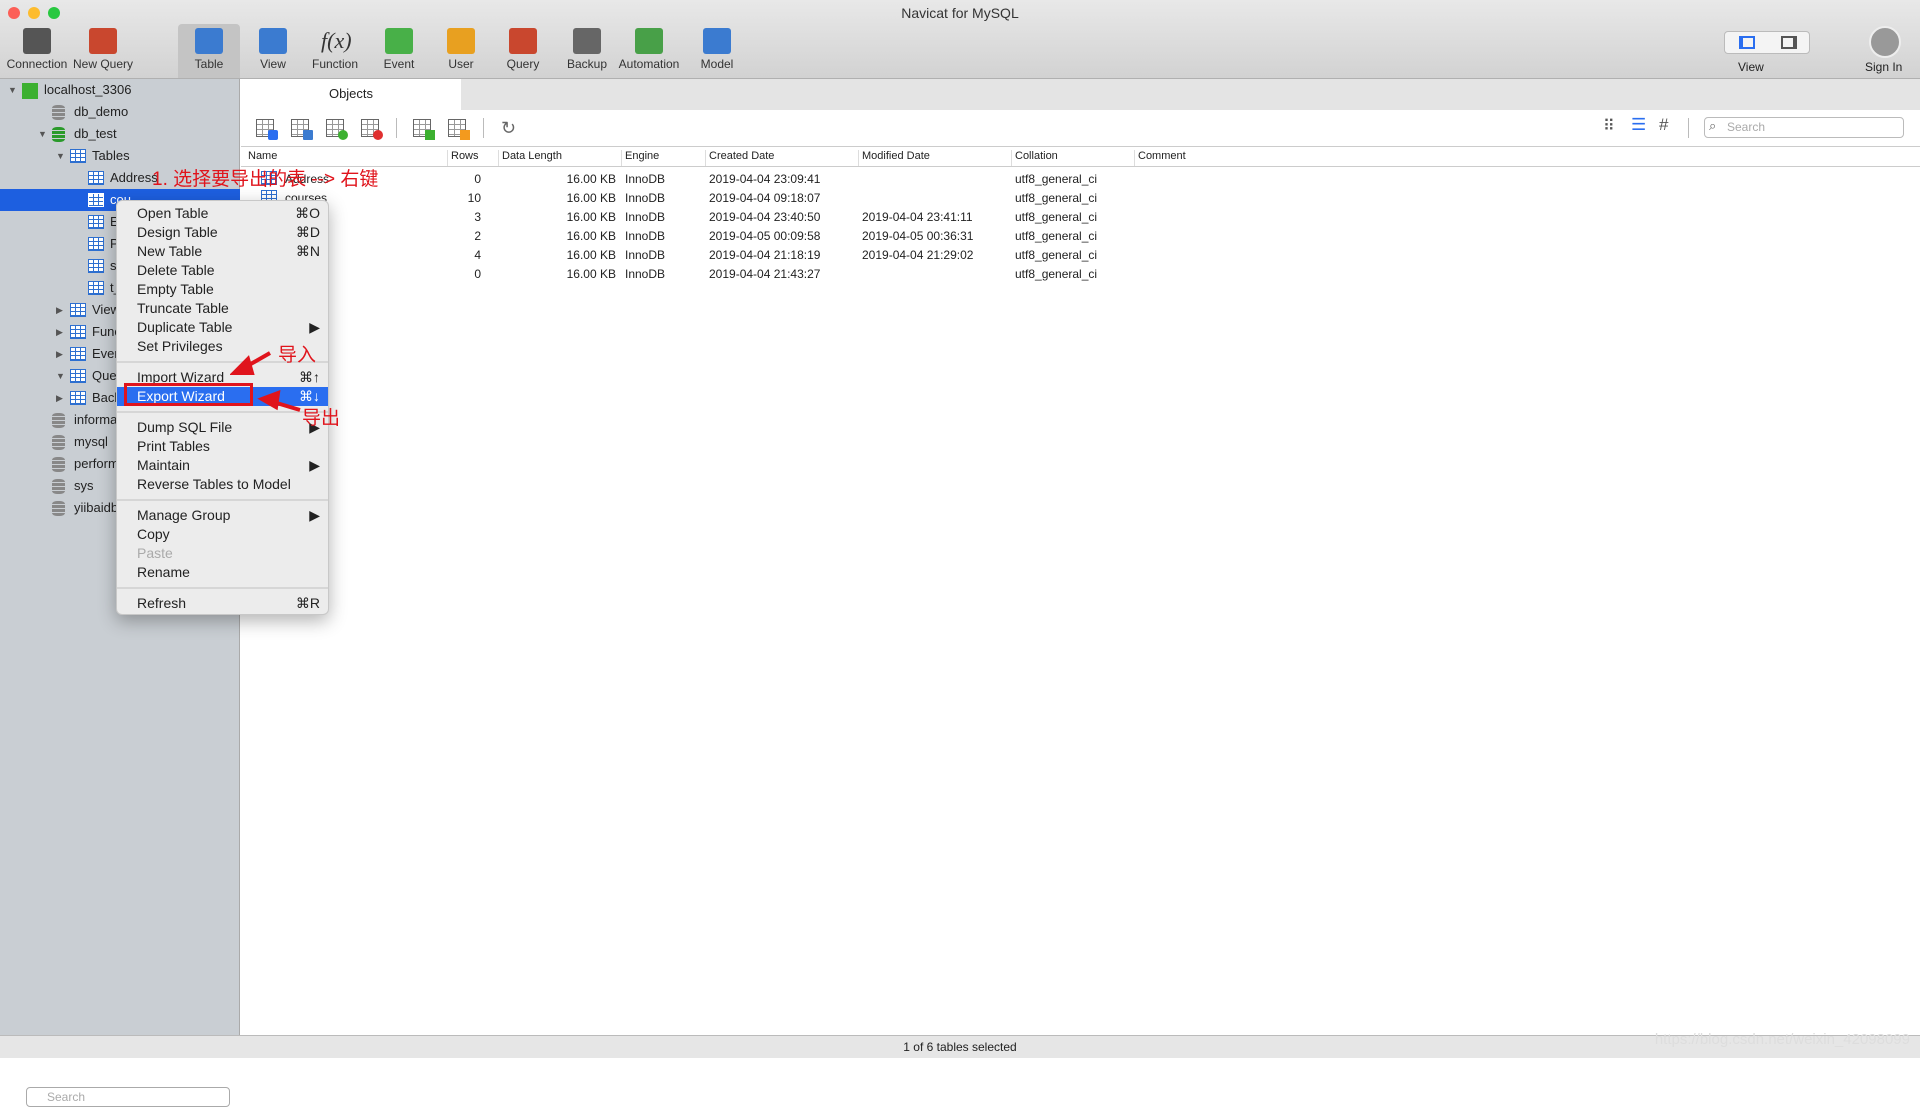 The width and height of the screenshot is (1920, 1107). Describe the element at coordinates (399, 51) in the screenshot. I see `toolbar-event-button: Event` at that location.